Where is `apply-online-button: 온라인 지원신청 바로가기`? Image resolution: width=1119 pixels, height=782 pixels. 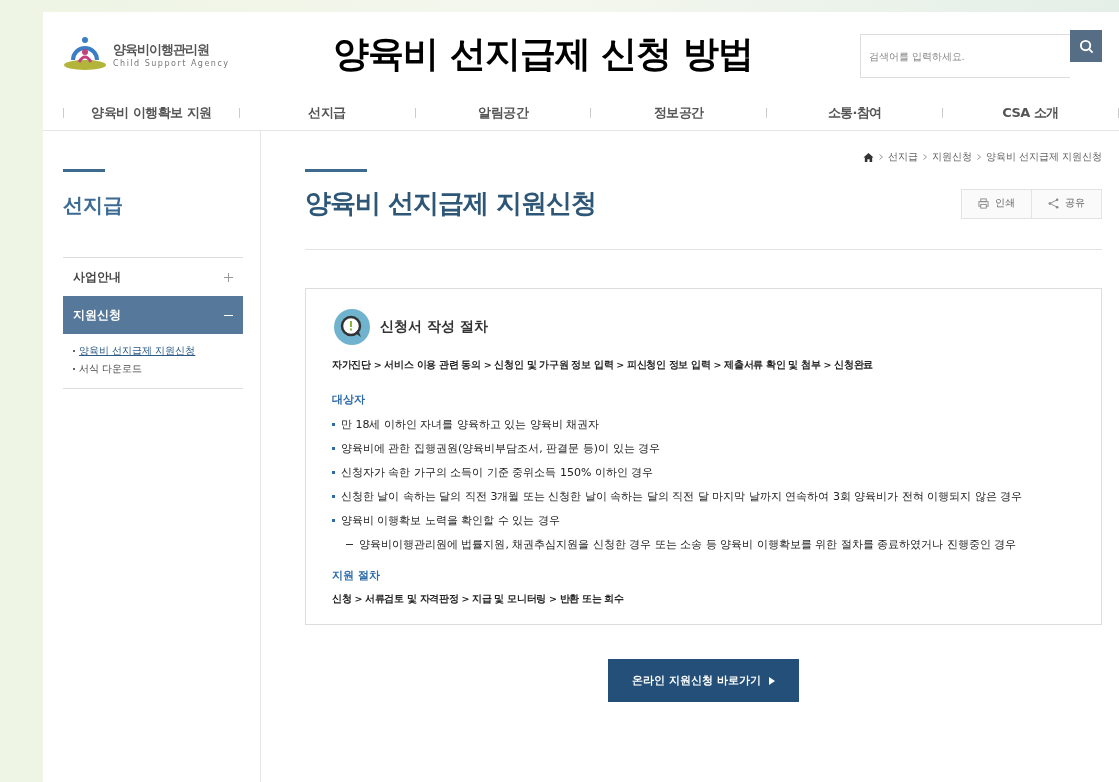
apply-online-button: 온라인 지원신청 바로가기 is located at coordinates (703, 680).